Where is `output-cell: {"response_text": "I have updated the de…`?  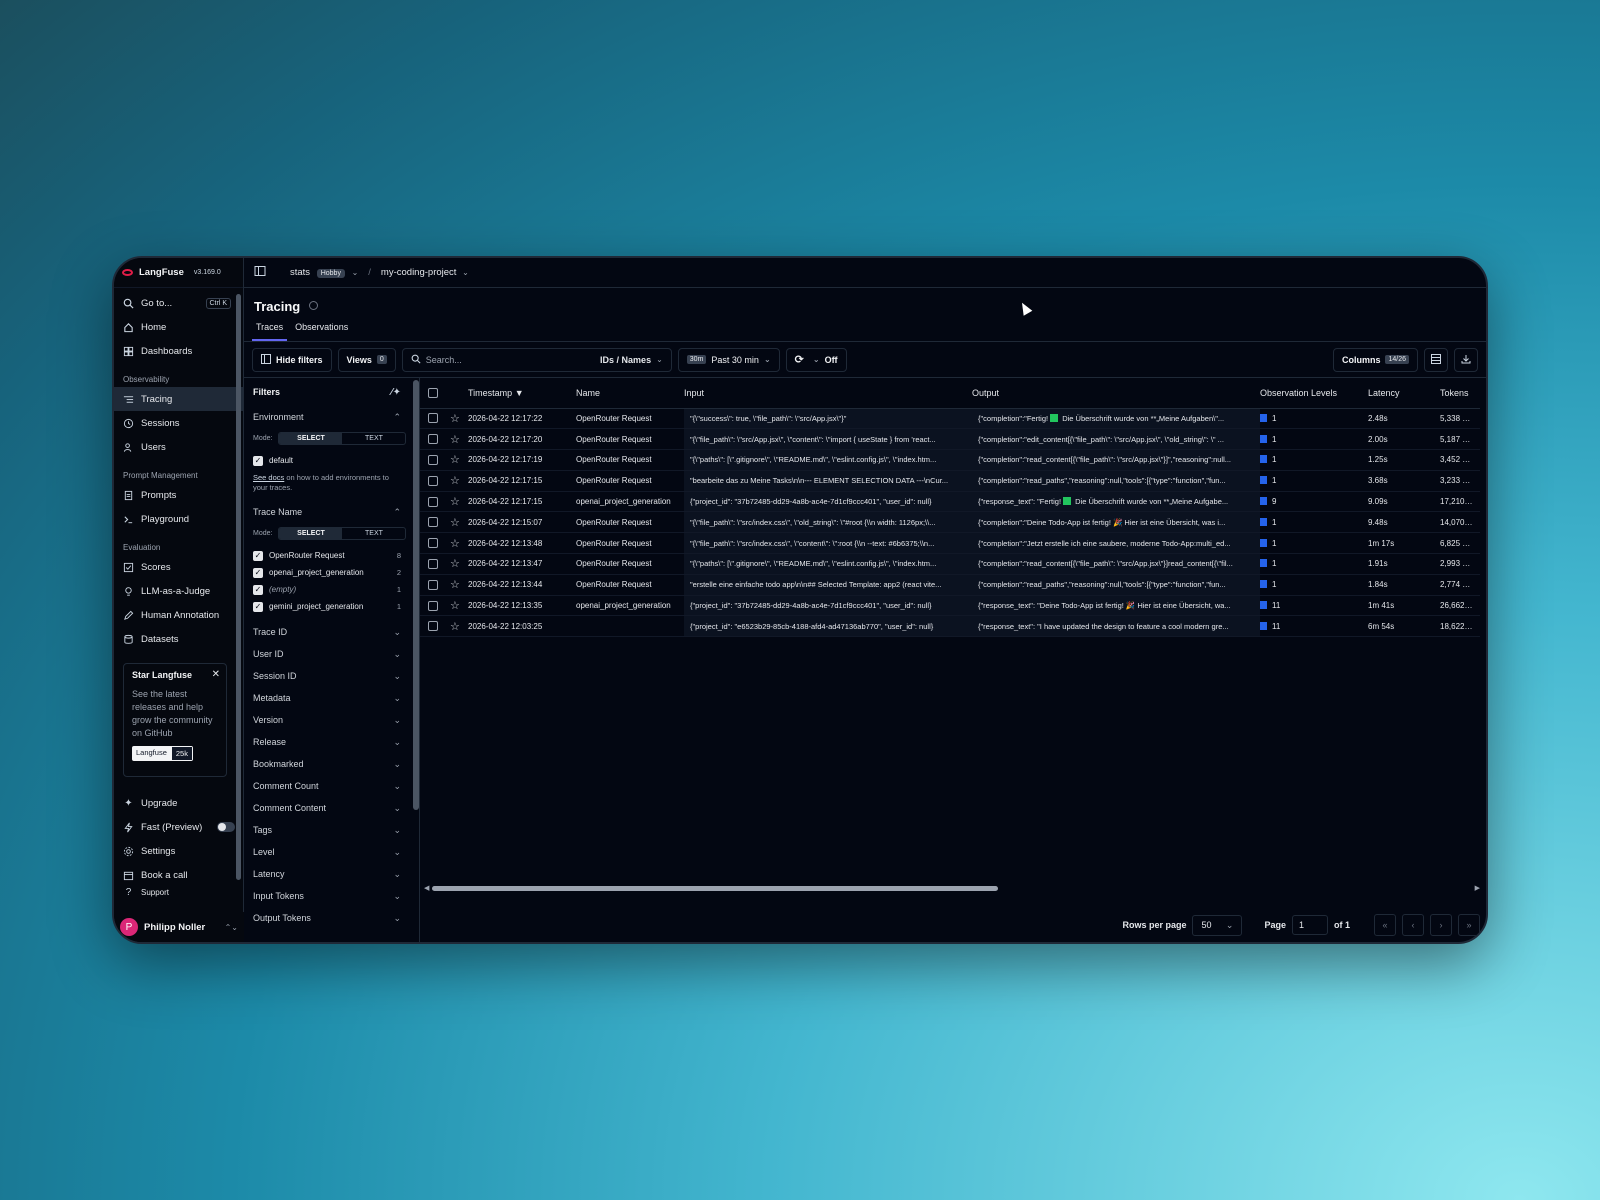 output-cell: {"response_text": "I have updated the de… is located at coordinates (1116, 626).